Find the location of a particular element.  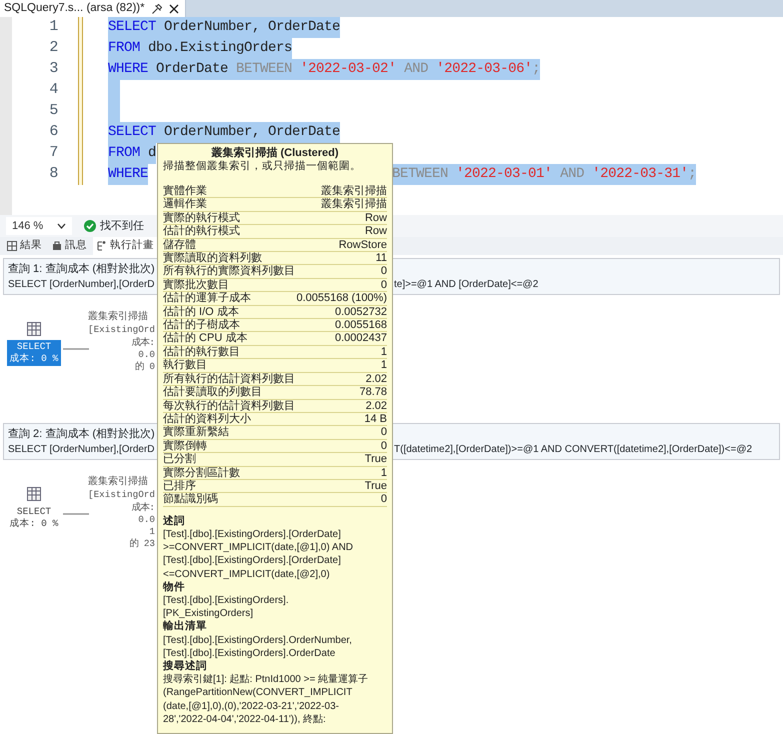

code-token: '2022-03-02' is located at coordinates (344, 69).